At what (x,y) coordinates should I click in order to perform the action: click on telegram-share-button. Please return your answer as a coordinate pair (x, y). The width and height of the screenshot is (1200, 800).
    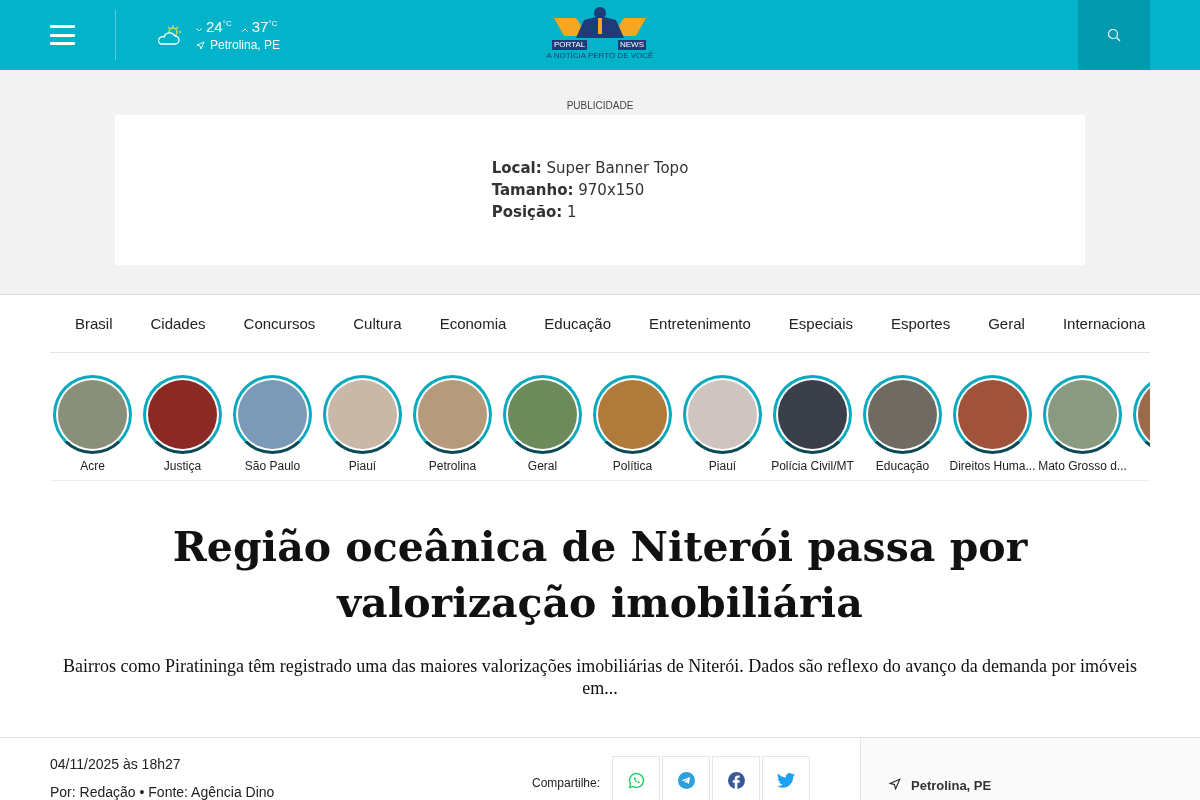
    Looking at the image, I should click on (686, 778).